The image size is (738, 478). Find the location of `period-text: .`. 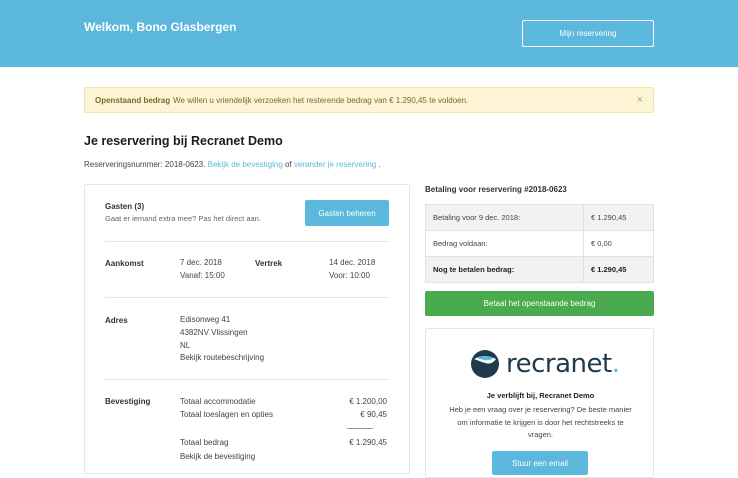

period-text: . is located at coordinates (379, 164).